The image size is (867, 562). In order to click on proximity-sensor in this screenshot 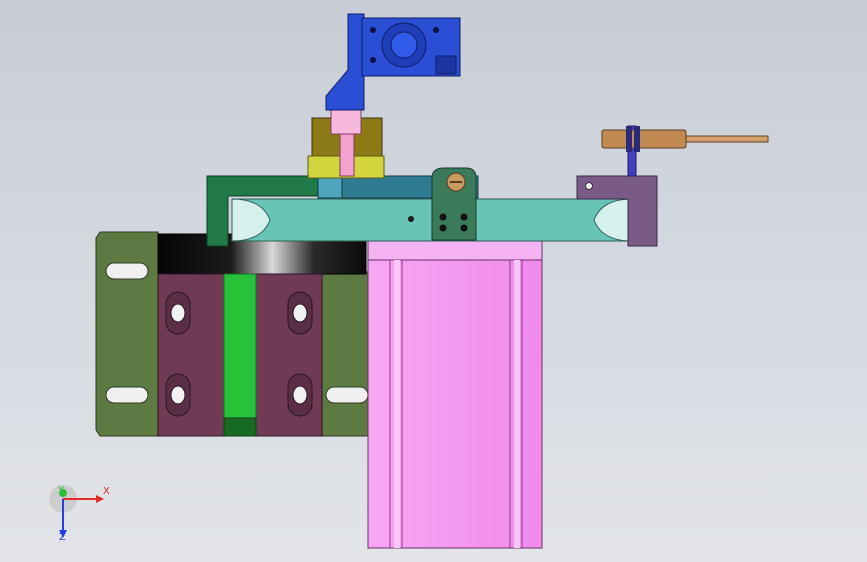, I will do `click(685, 139)`.